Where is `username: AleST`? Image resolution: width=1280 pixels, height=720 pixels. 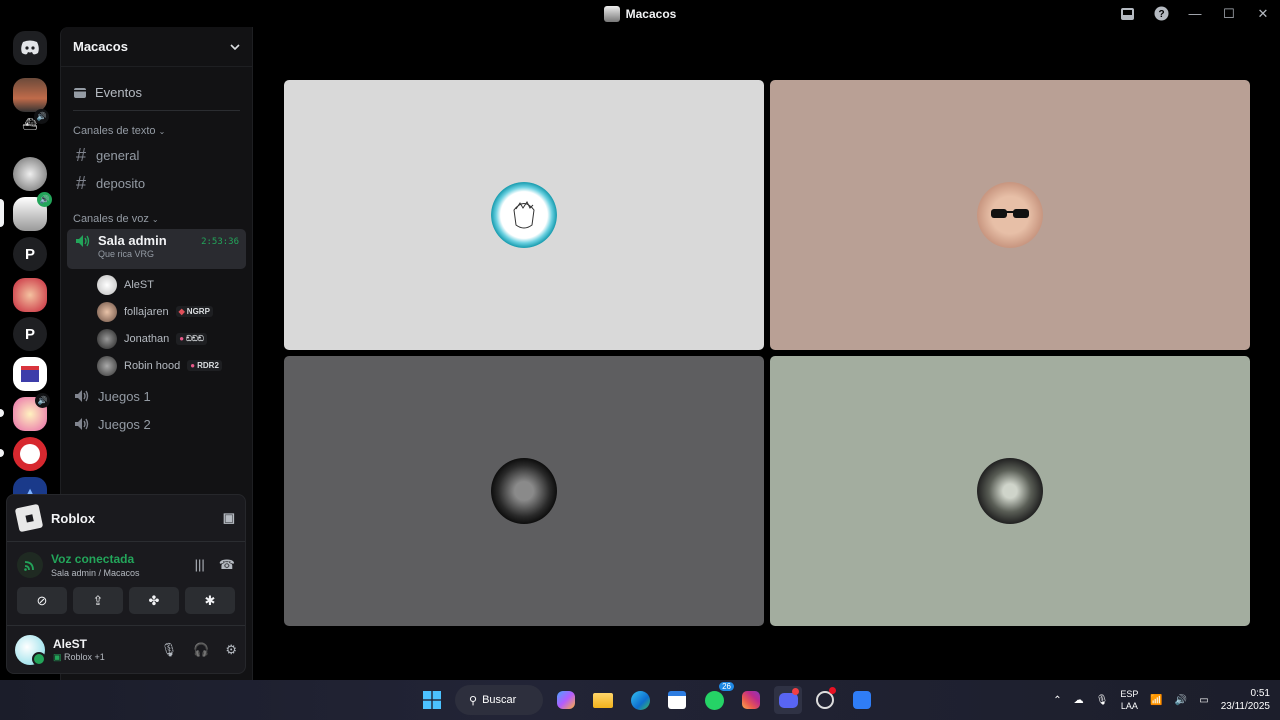
username: AleST is located at coordinates (79, 644).